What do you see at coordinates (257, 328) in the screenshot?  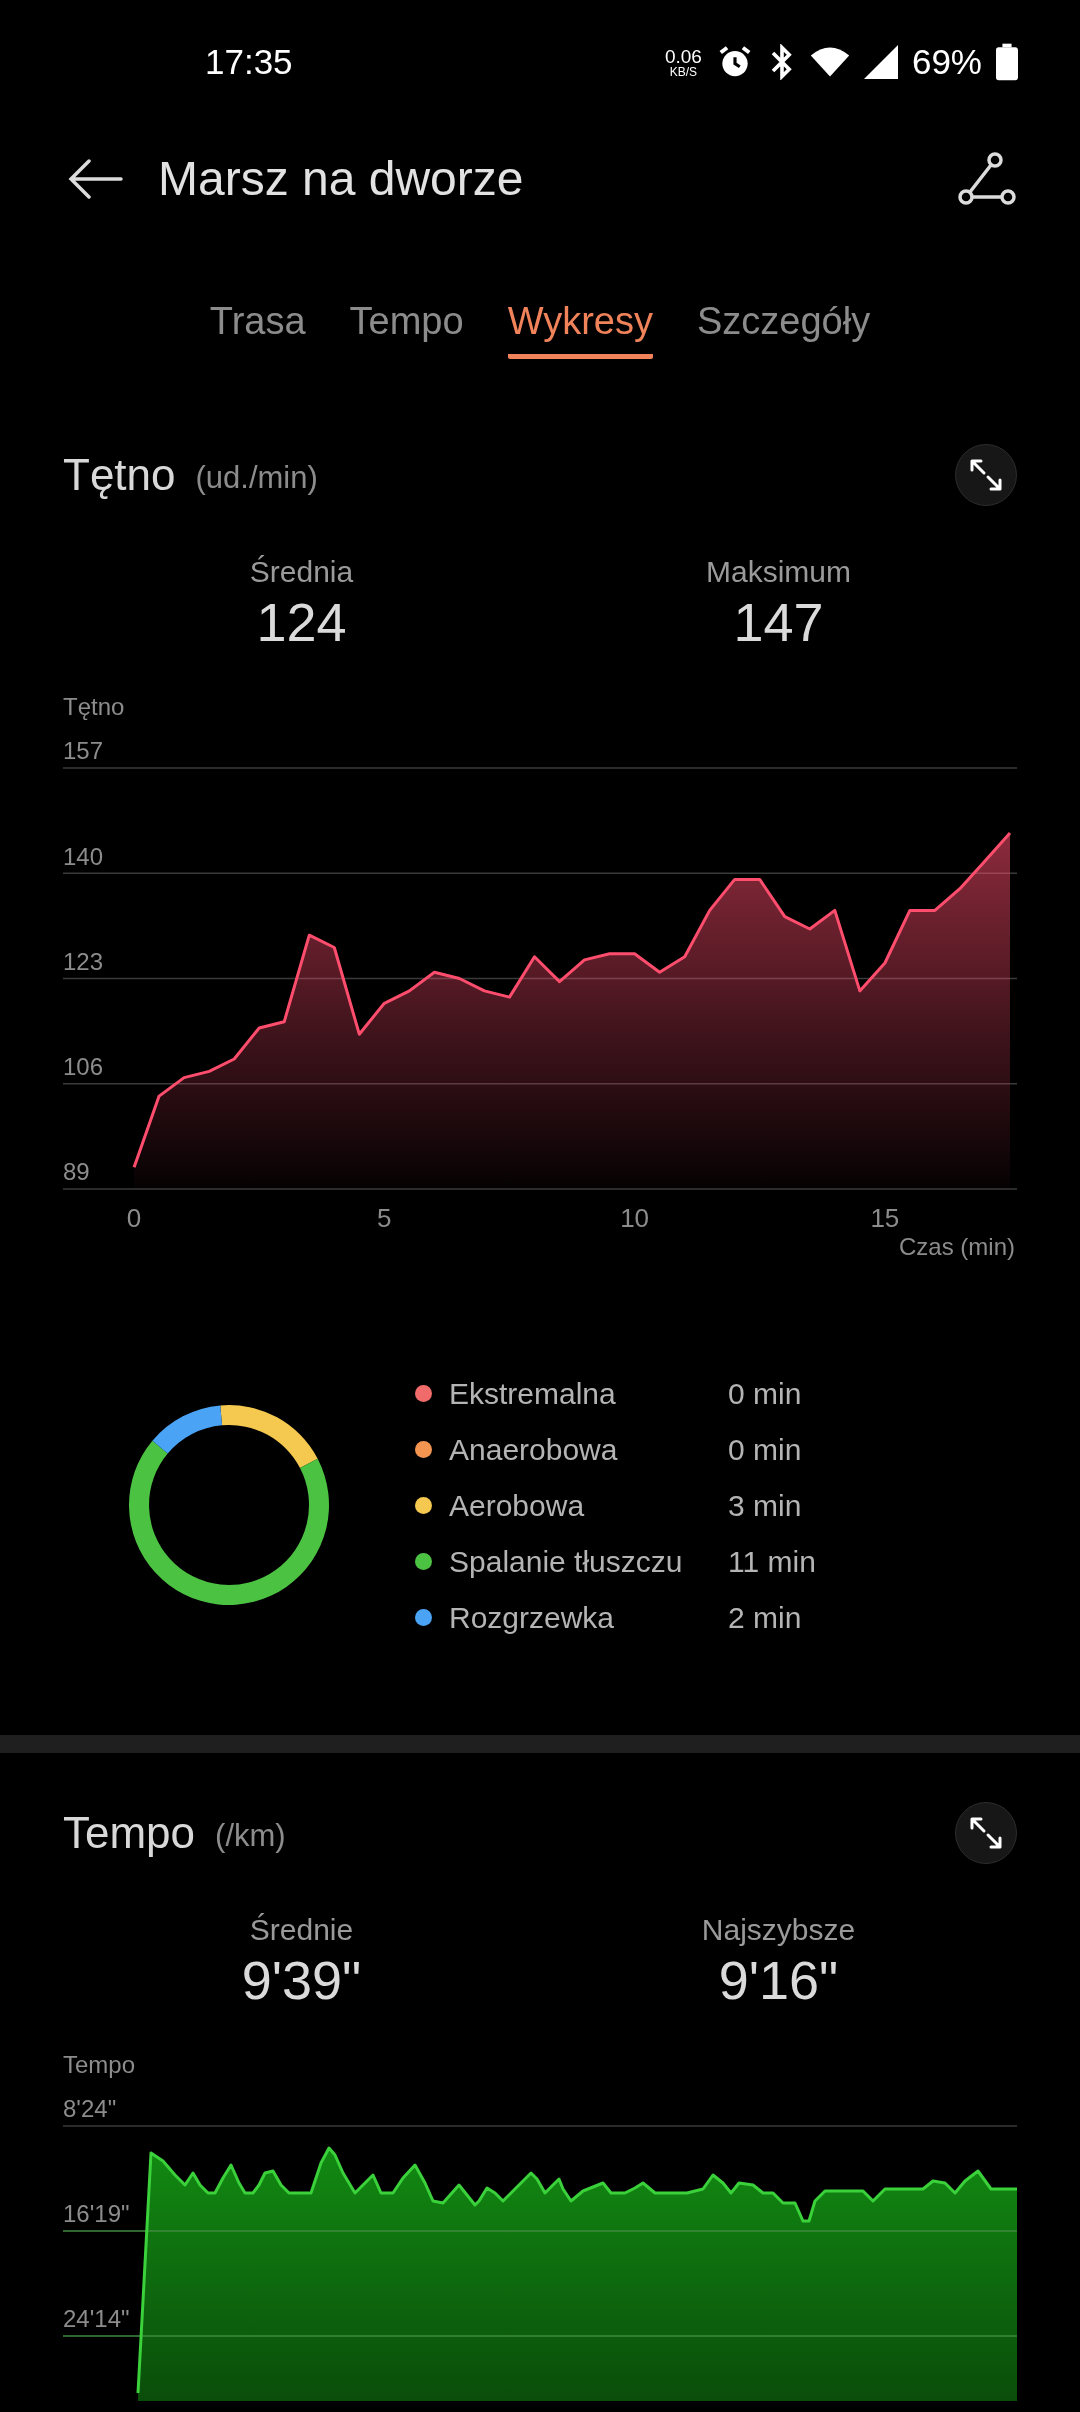 I see `tab: Trasa` at bounding box center [257, 328].